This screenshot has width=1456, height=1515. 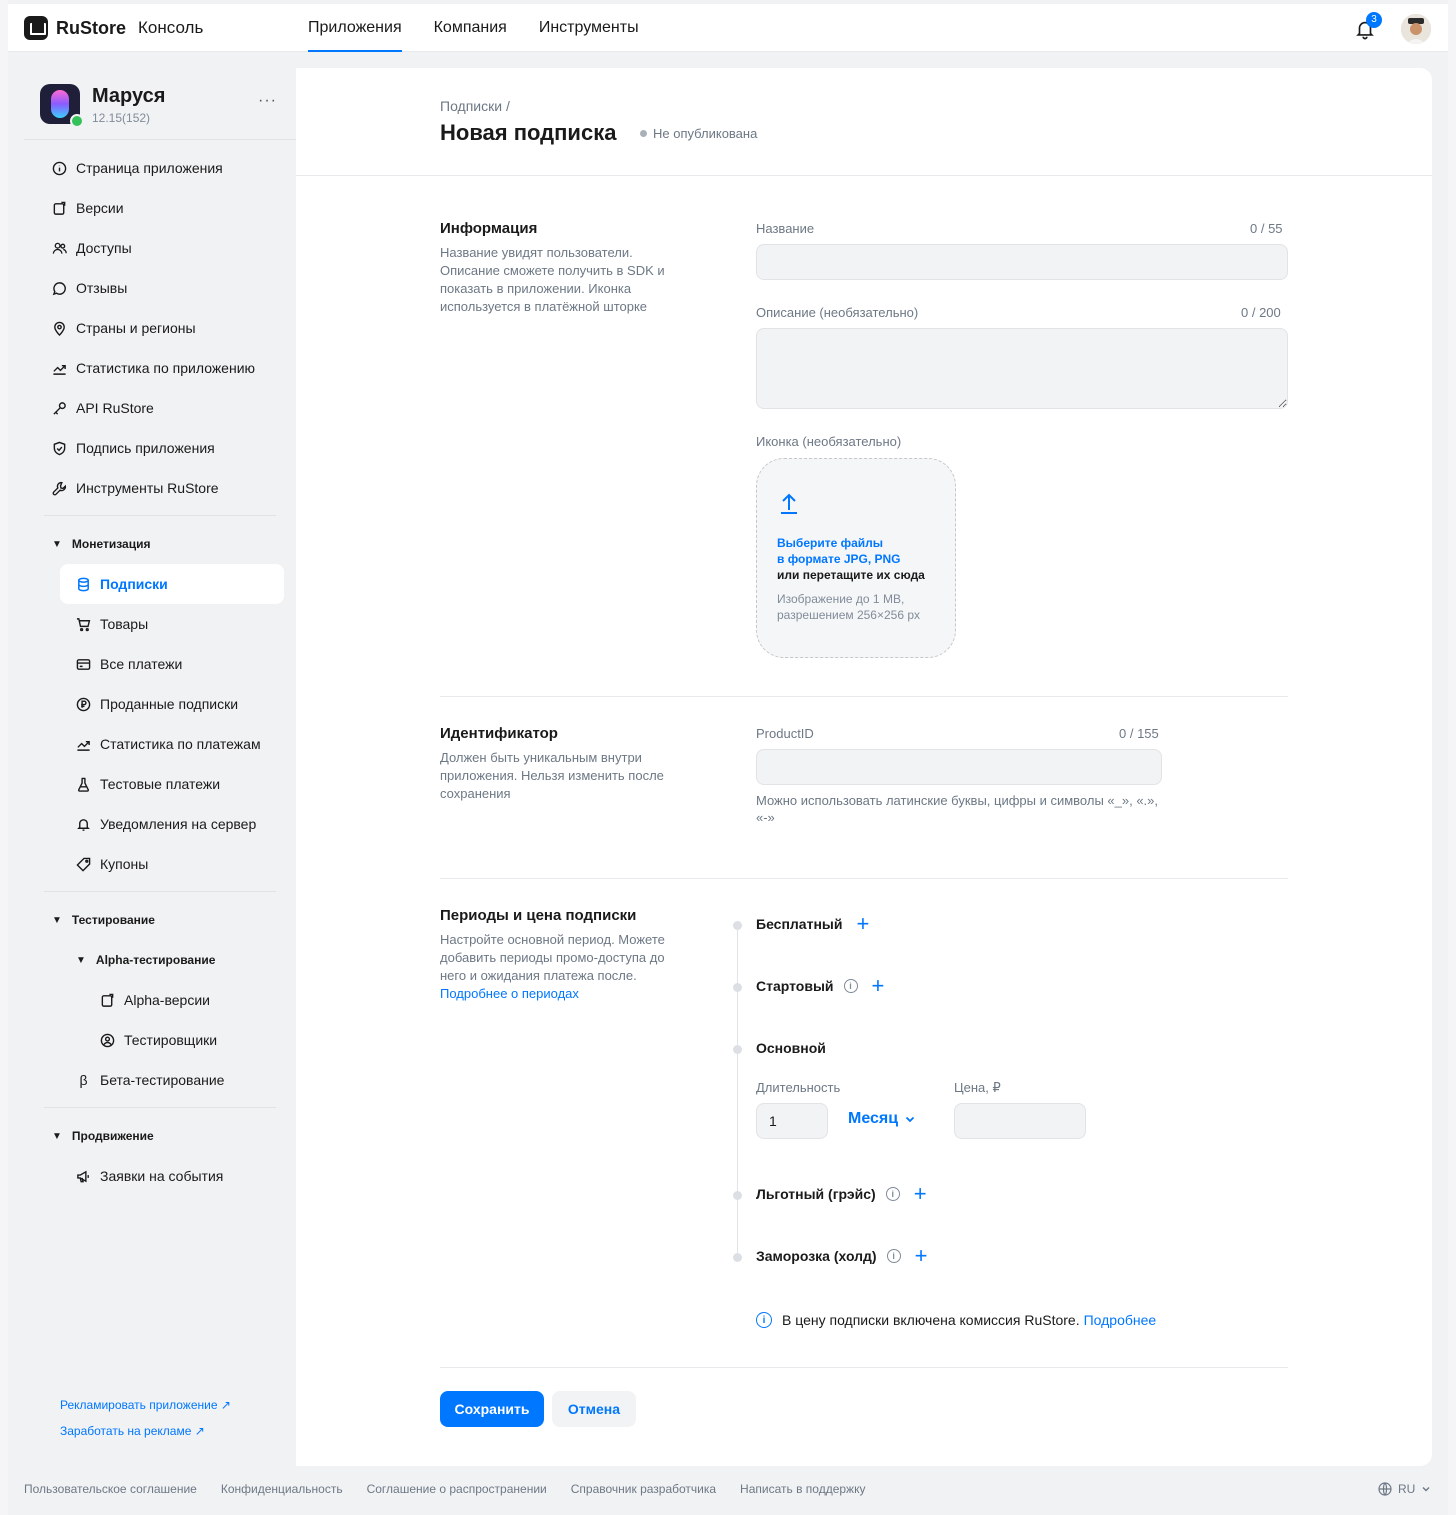 What do you see at coordinates (959, 767) in the screenshot?
I see `product-id-input` at bounding box center [959, 767].